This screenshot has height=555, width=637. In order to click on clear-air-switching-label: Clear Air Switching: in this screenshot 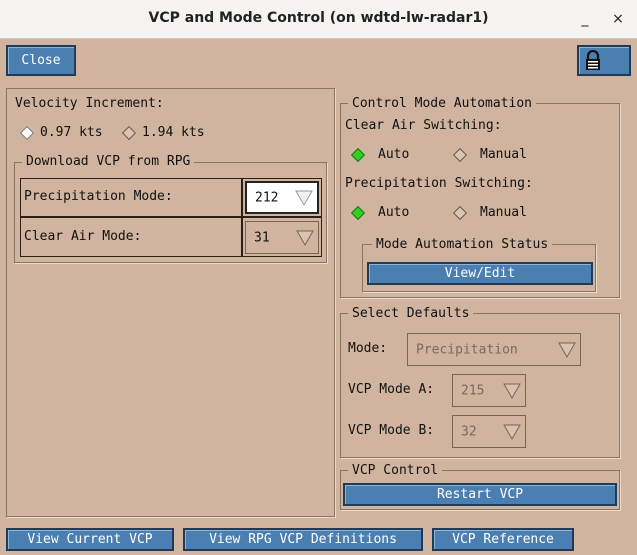, I will do `click(423, 125)`.